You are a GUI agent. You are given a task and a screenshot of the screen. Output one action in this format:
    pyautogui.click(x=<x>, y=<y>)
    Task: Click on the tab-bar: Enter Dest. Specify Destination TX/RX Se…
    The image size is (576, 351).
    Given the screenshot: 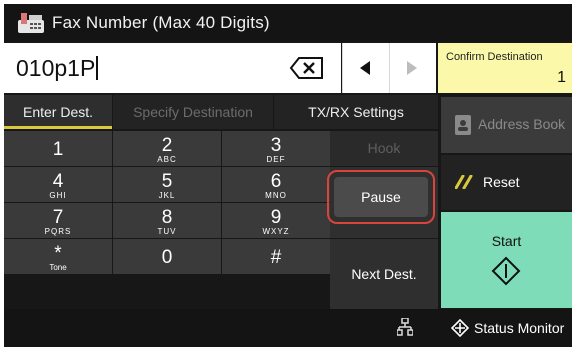 What is the action you would take?
    pyautogui.click(x=221, y=112)
    